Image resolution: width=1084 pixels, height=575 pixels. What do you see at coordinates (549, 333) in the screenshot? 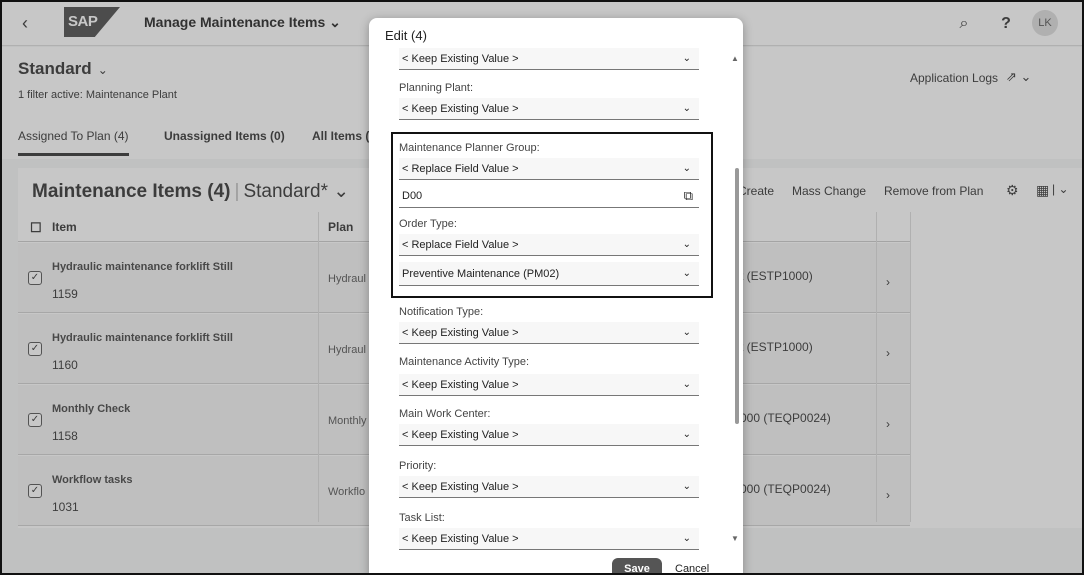
I see `notification-type-select: < Keep Existing Value > ⌄` at bounding box center [549, 333].